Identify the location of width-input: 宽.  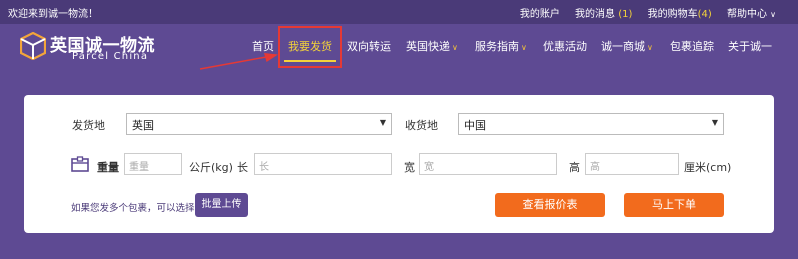
(488, 164).